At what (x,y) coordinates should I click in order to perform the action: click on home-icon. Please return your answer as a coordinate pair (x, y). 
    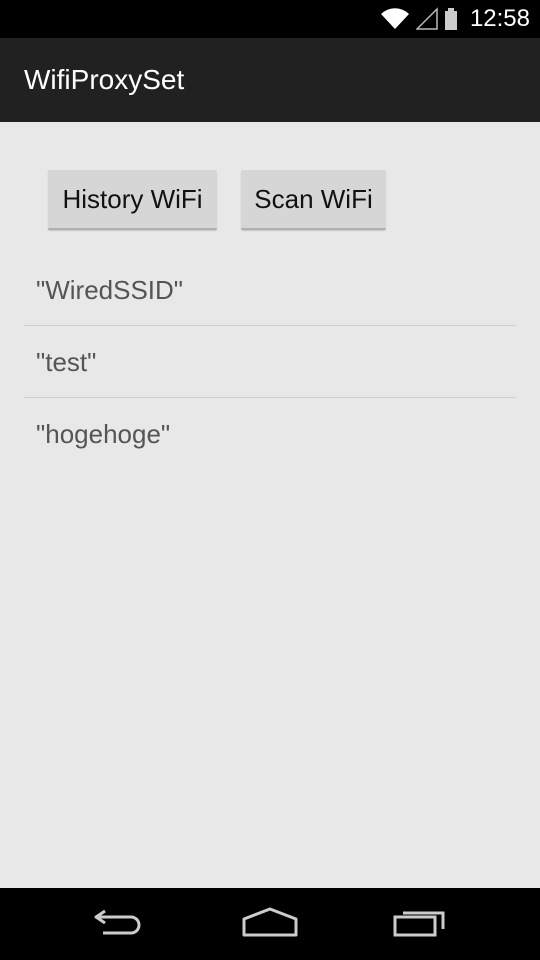
    Looking at the image, I should click on (270, 924).